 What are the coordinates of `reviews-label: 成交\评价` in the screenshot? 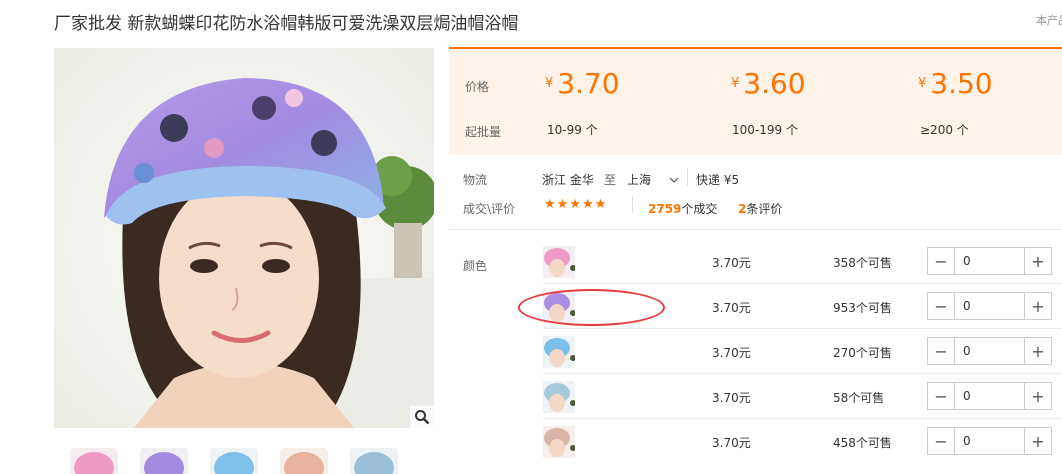 It's located at (489, 209).